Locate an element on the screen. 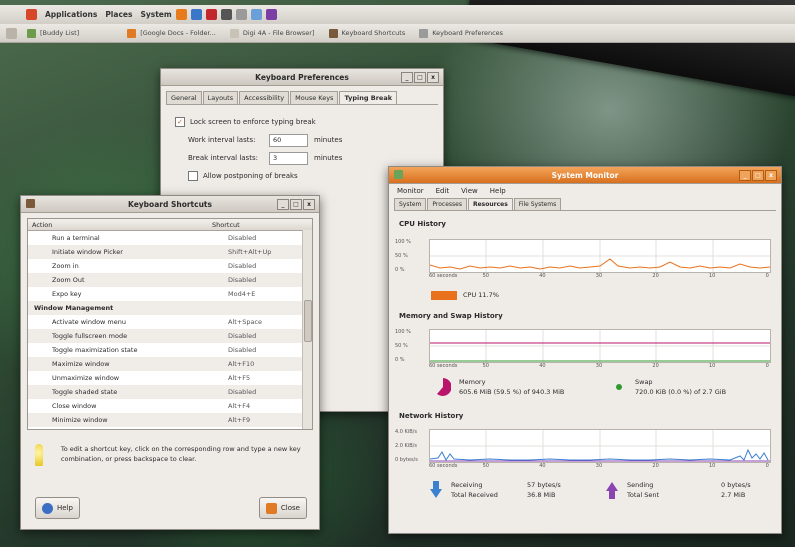 The height and width of the screenshot is (547, 795). break-interval-spinner: 3 is located at coordinates (288, 158).